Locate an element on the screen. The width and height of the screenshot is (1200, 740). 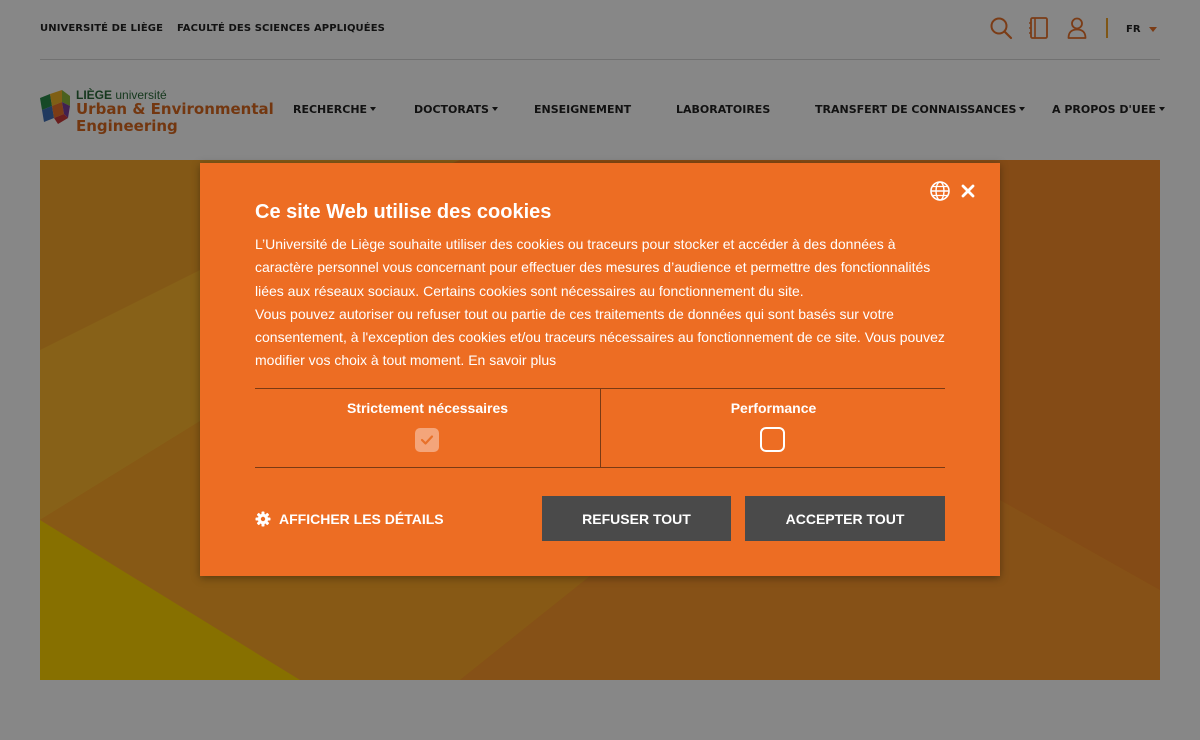
category-performance: Performance is located at coordinates (773, 428).